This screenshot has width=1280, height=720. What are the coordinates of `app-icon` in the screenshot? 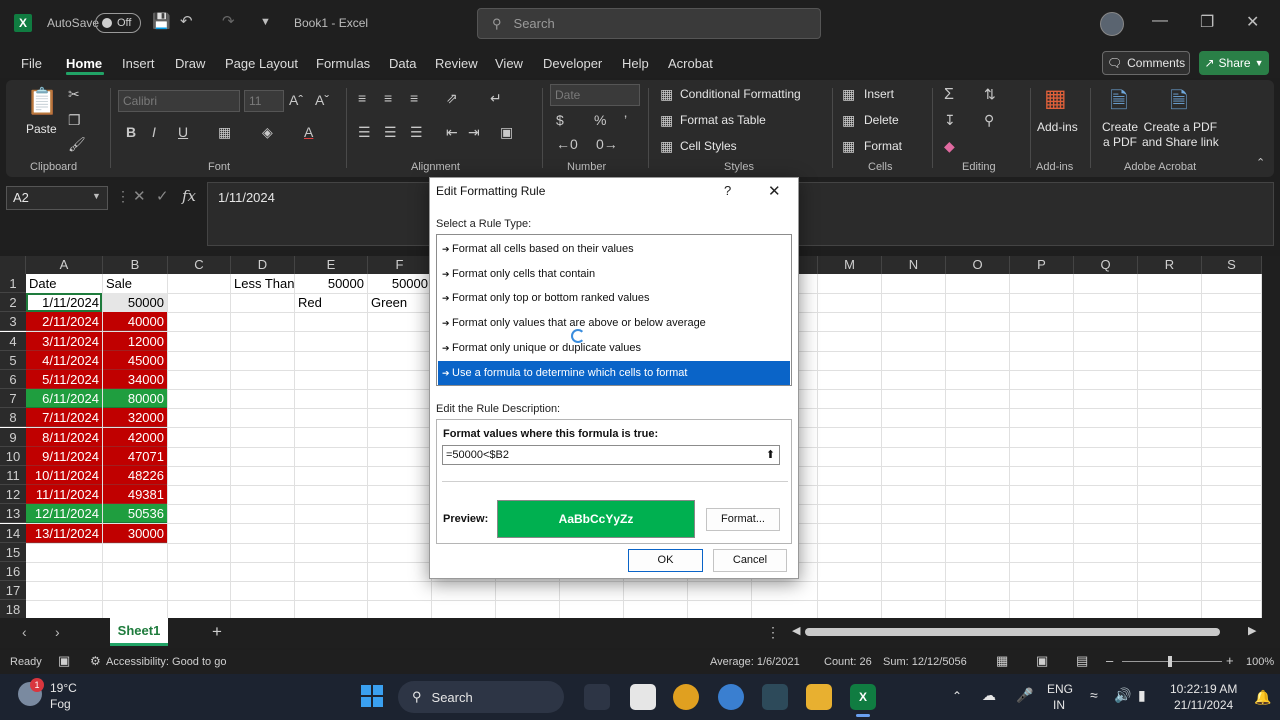 It's located at (775, 697).